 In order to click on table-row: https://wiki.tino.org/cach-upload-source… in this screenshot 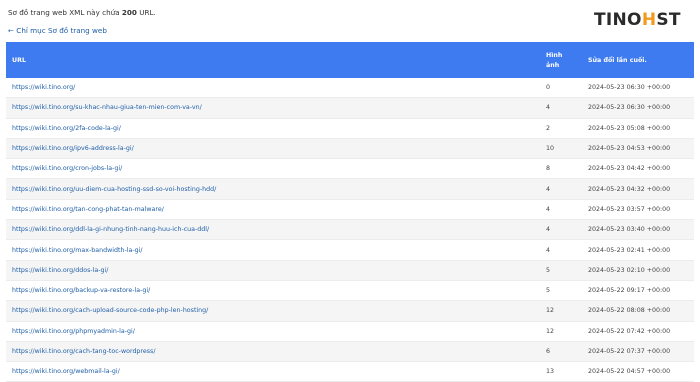, I will do `click(350, 311)`.